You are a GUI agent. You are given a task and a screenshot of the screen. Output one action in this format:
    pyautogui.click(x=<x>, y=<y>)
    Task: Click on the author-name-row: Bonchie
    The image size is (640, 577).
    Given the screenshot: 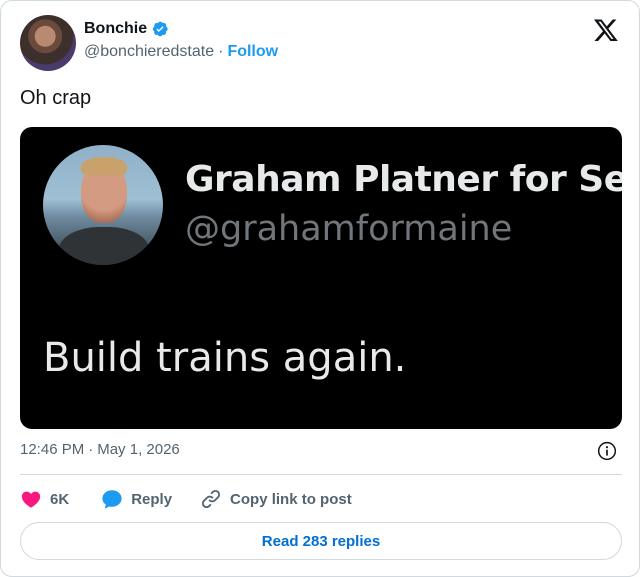 What is the action you would take?
    pyautogui.click(x=126, y=29)
    